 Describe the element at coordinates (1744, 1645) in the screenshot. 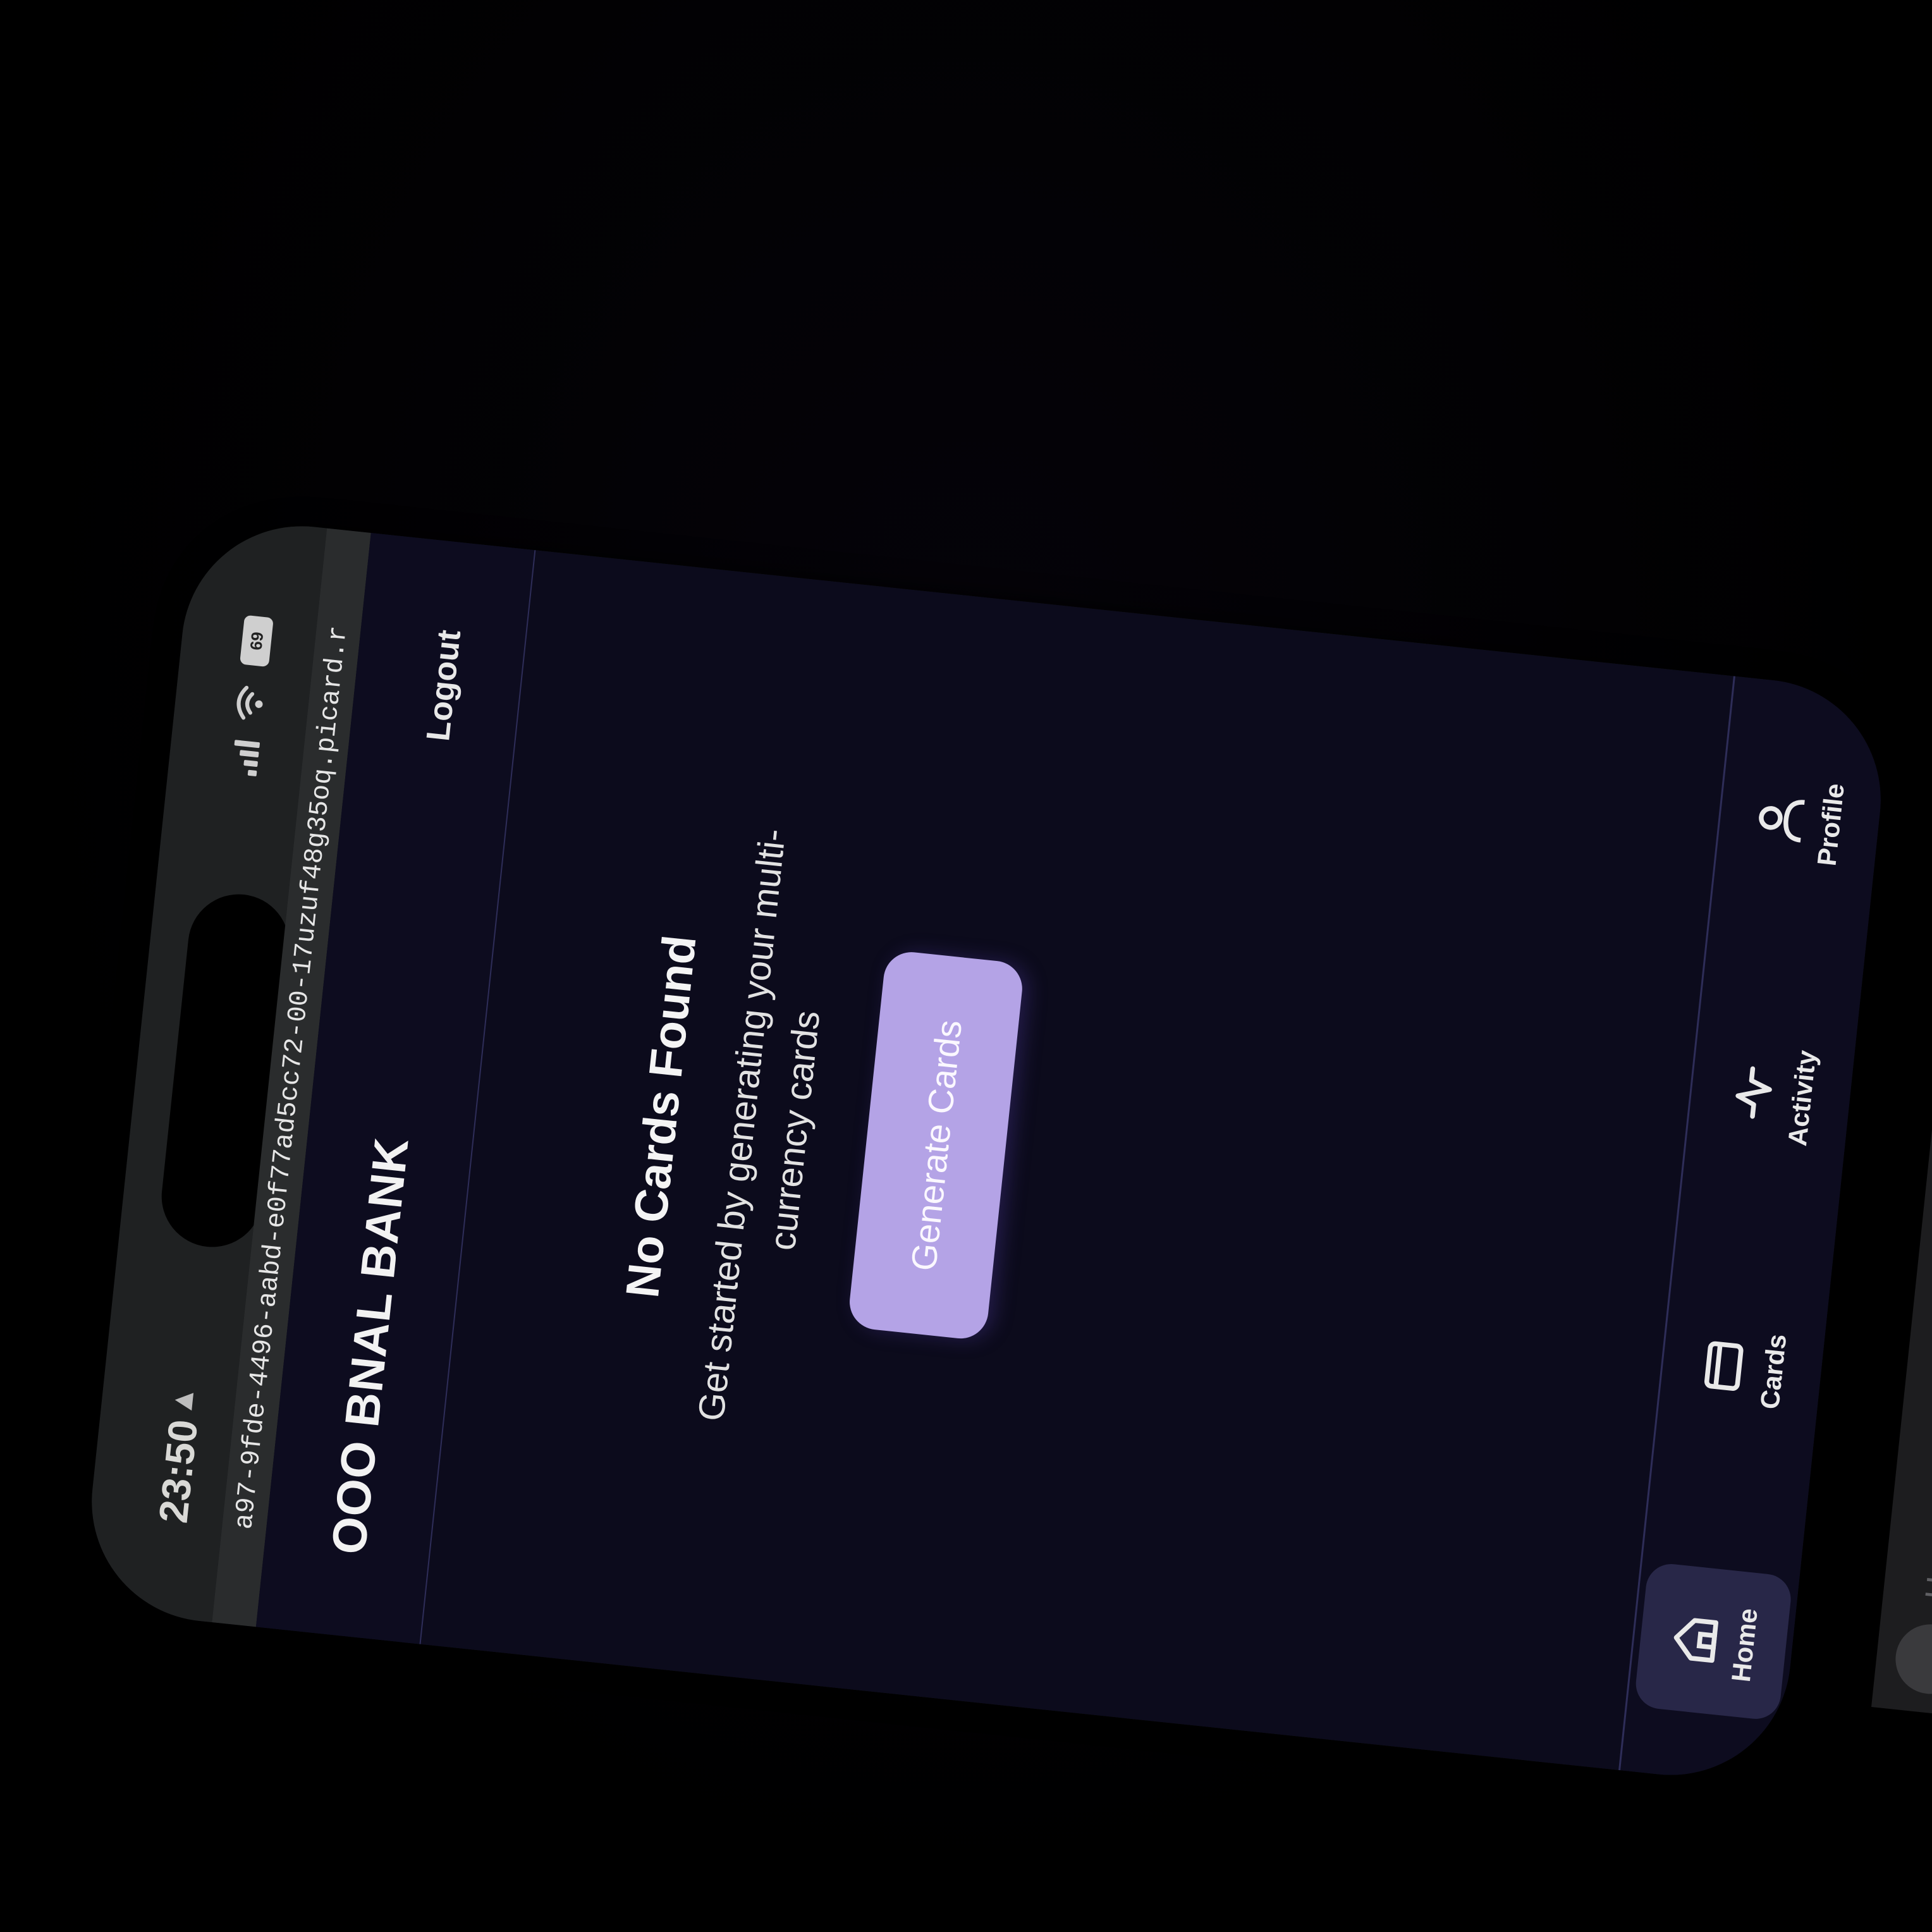

I see `tab-label: Home` at that location.